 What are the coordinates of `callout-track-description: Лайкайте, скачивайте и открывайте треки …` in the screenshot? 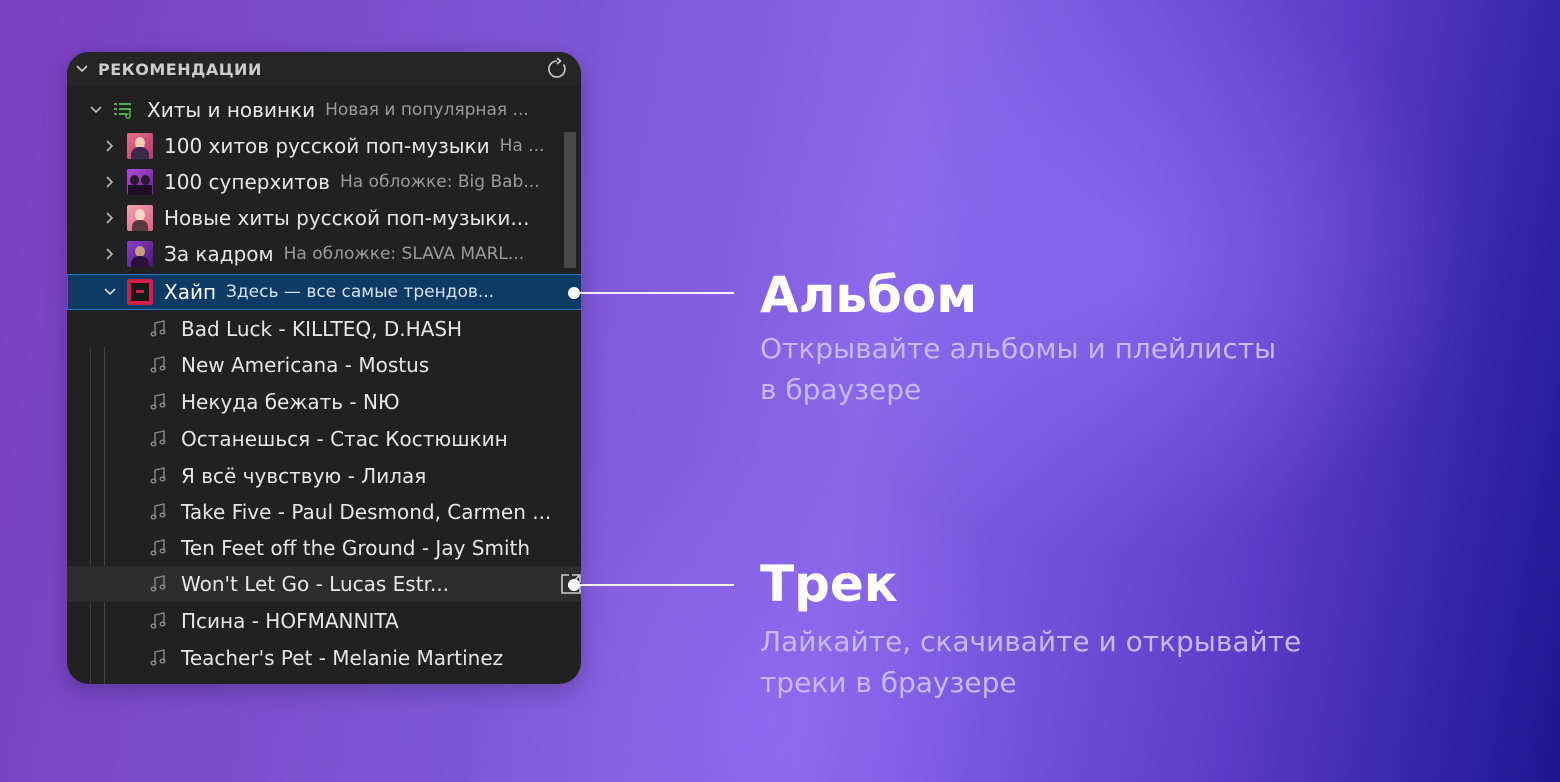 It's located at (1070, 662).